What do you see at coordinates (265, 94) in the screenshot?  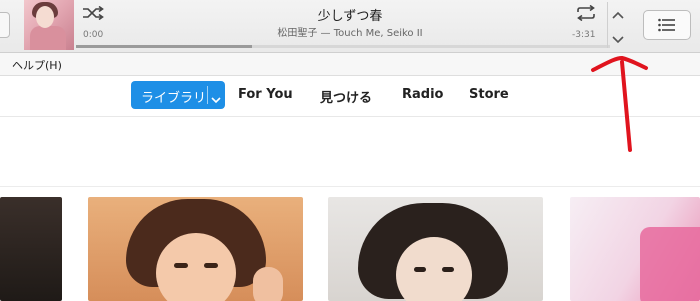 I see `tab-for-you: For You` at bounding box center [265, 94].